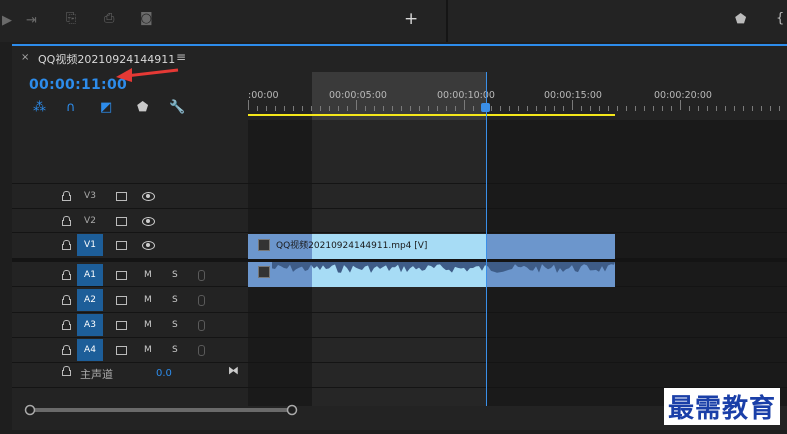 The width and height of the screenshot is (787, 434). What do you see at coordinates (90, 245) in the screenshot?
I see `track-target-v1: V1` at bounding box center [90, 245].